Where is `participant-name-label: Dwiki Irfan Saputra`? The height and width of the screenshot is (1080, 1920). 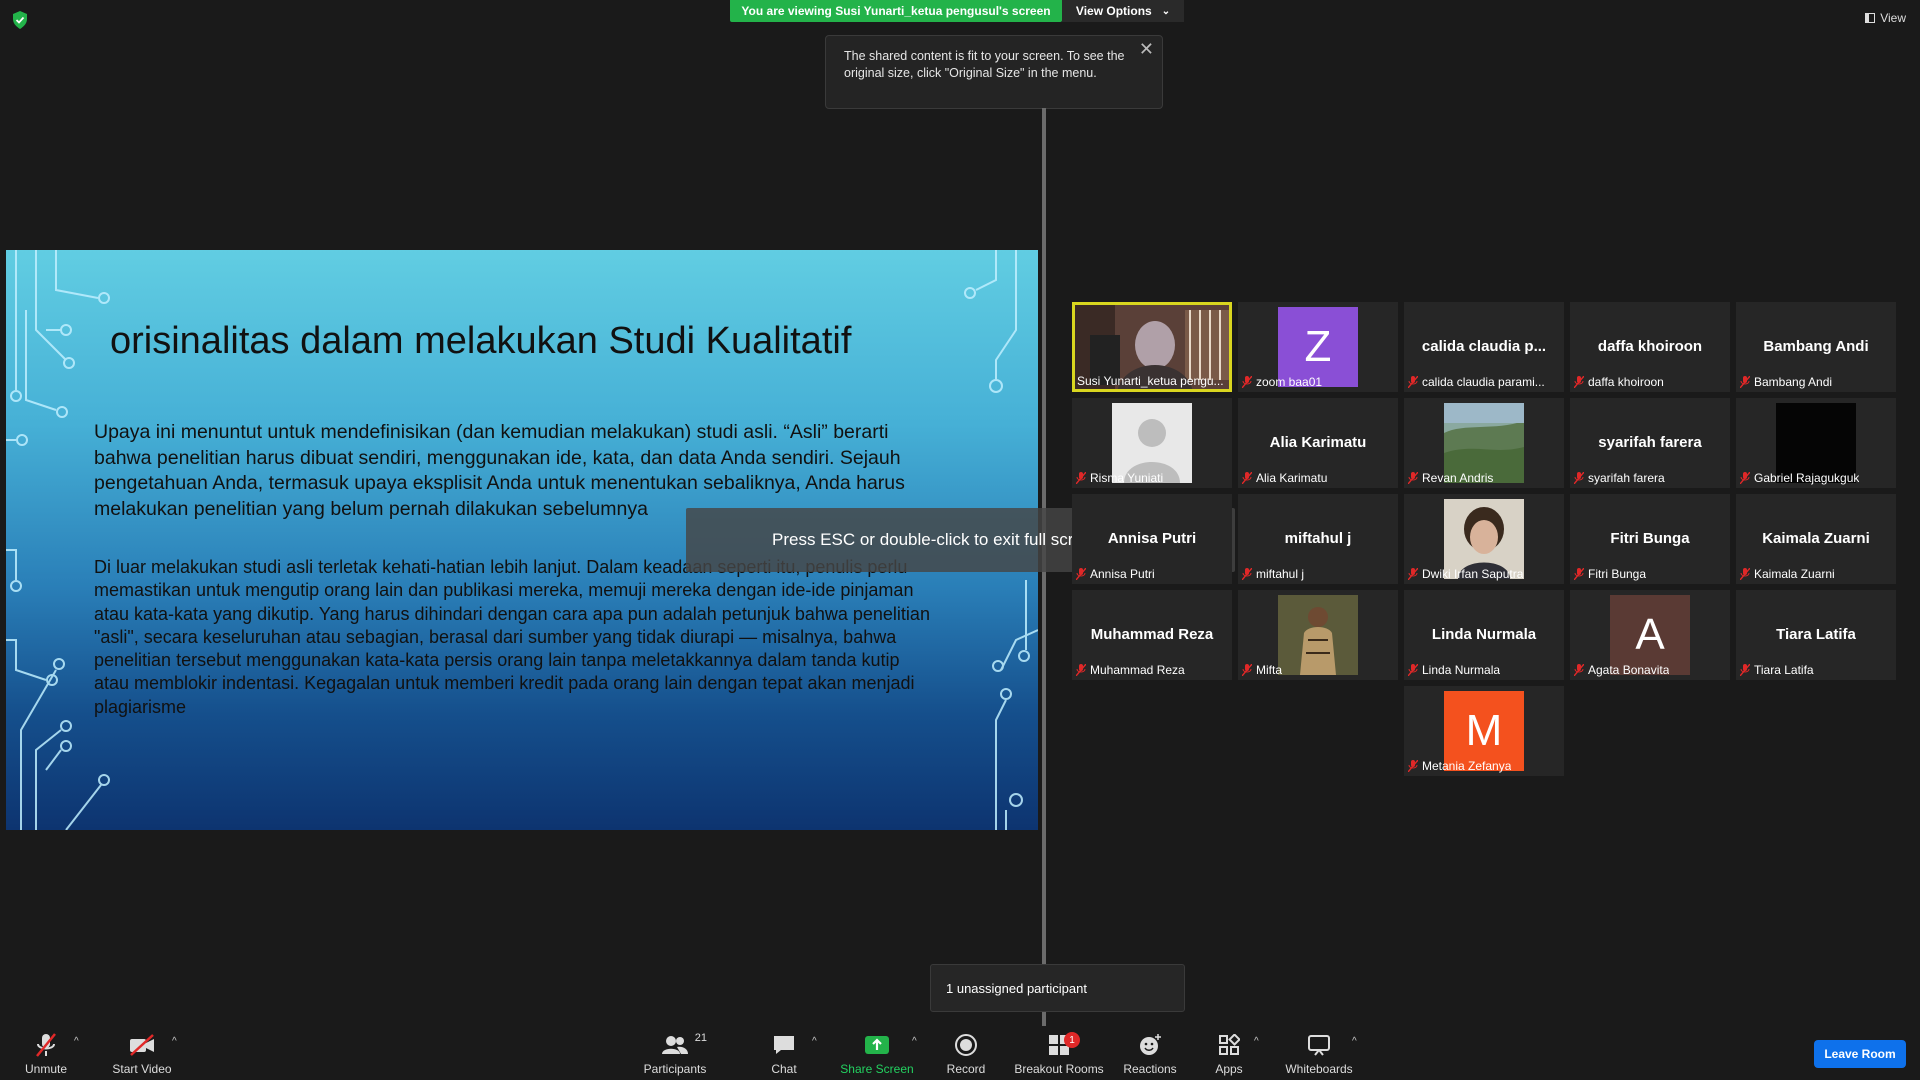
participant-name-label: Dwiki Irfan Saputra is located at coordinates (1465, 574).